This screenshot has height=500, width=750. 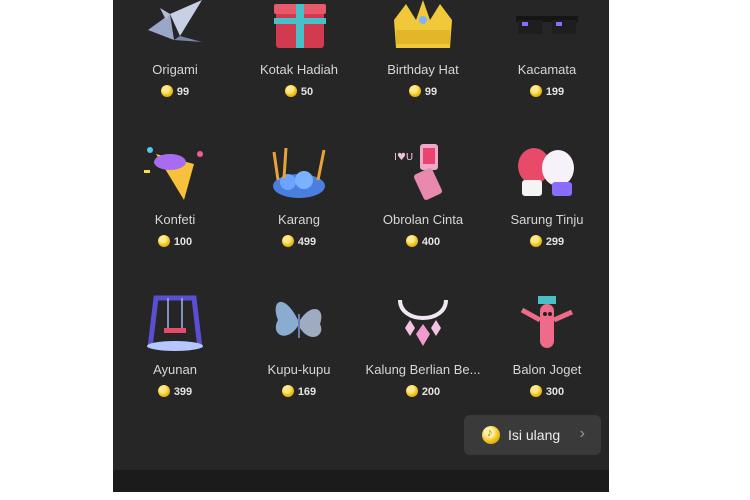 I want to click on coral-icon, so click(x=299, y=172).